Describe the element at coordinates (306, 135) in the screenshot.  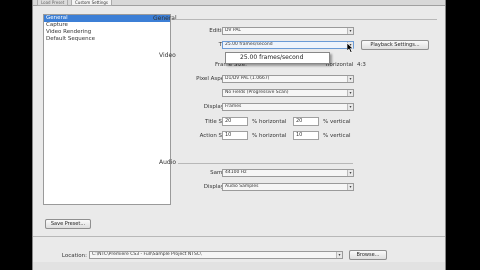
I see `action-safe-vertical-input: 10` at that location.